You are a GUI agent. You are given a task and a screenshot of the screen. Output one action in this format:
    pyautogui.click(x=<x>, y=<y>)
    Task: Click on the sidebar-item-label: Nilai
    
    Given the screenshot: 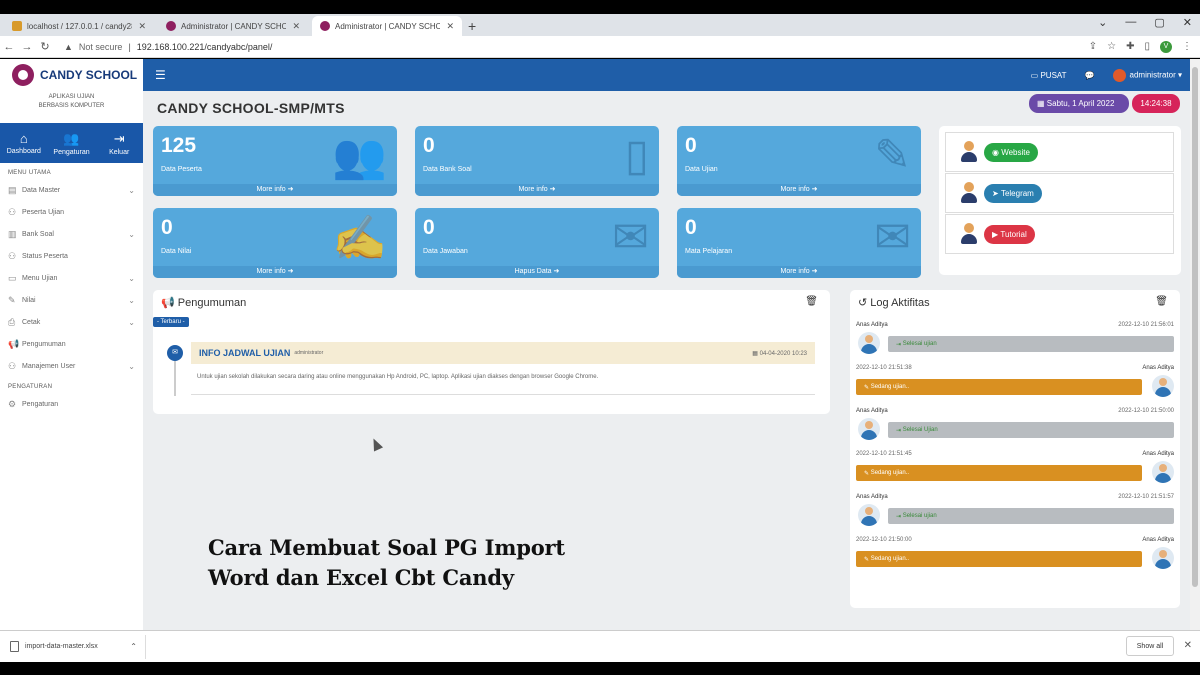 What is the action you would take?
    pyautogui.click(x=29, y=300)
    